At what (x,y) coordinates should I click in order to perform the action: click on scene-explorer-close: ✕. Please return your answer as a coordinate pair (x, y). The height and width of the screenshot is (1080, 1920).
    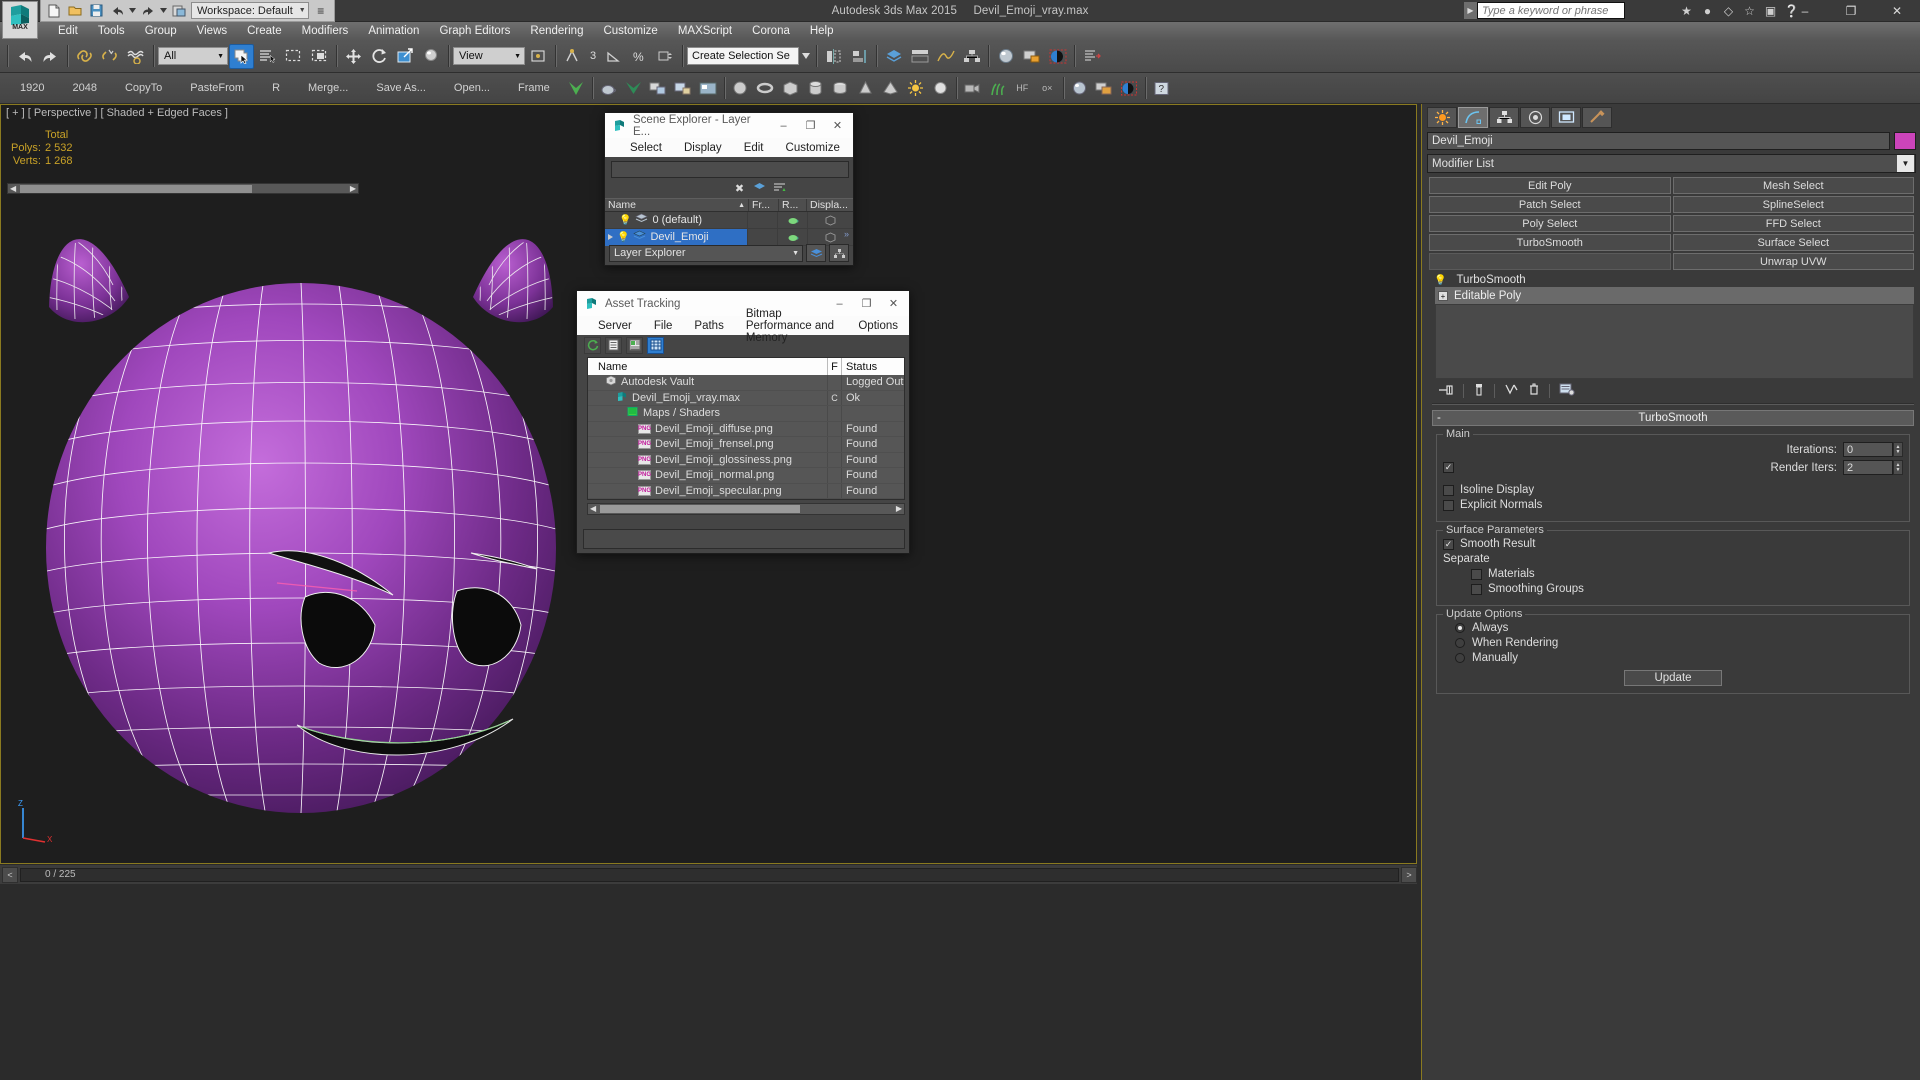
    Looking at the image, I should click on (837, 126).